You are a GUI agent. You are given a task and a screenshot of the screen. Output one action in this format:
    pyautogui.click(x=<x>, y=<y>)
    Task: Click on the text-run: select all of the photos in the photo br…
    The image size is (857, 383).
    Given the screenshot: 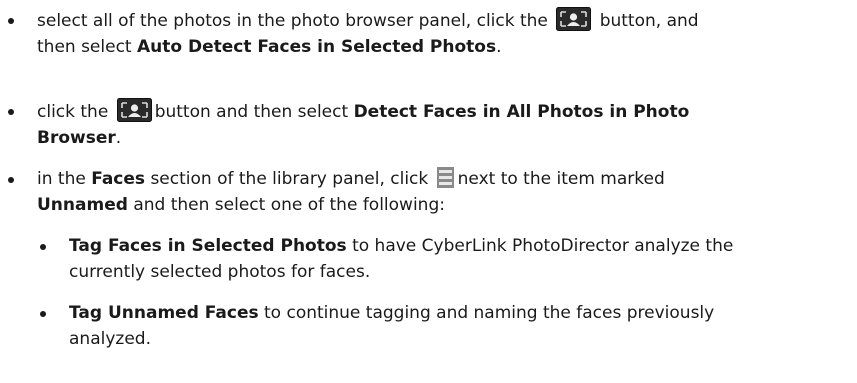 What is the action you would take?
    pyautogui.click(x=292, y=21)
    